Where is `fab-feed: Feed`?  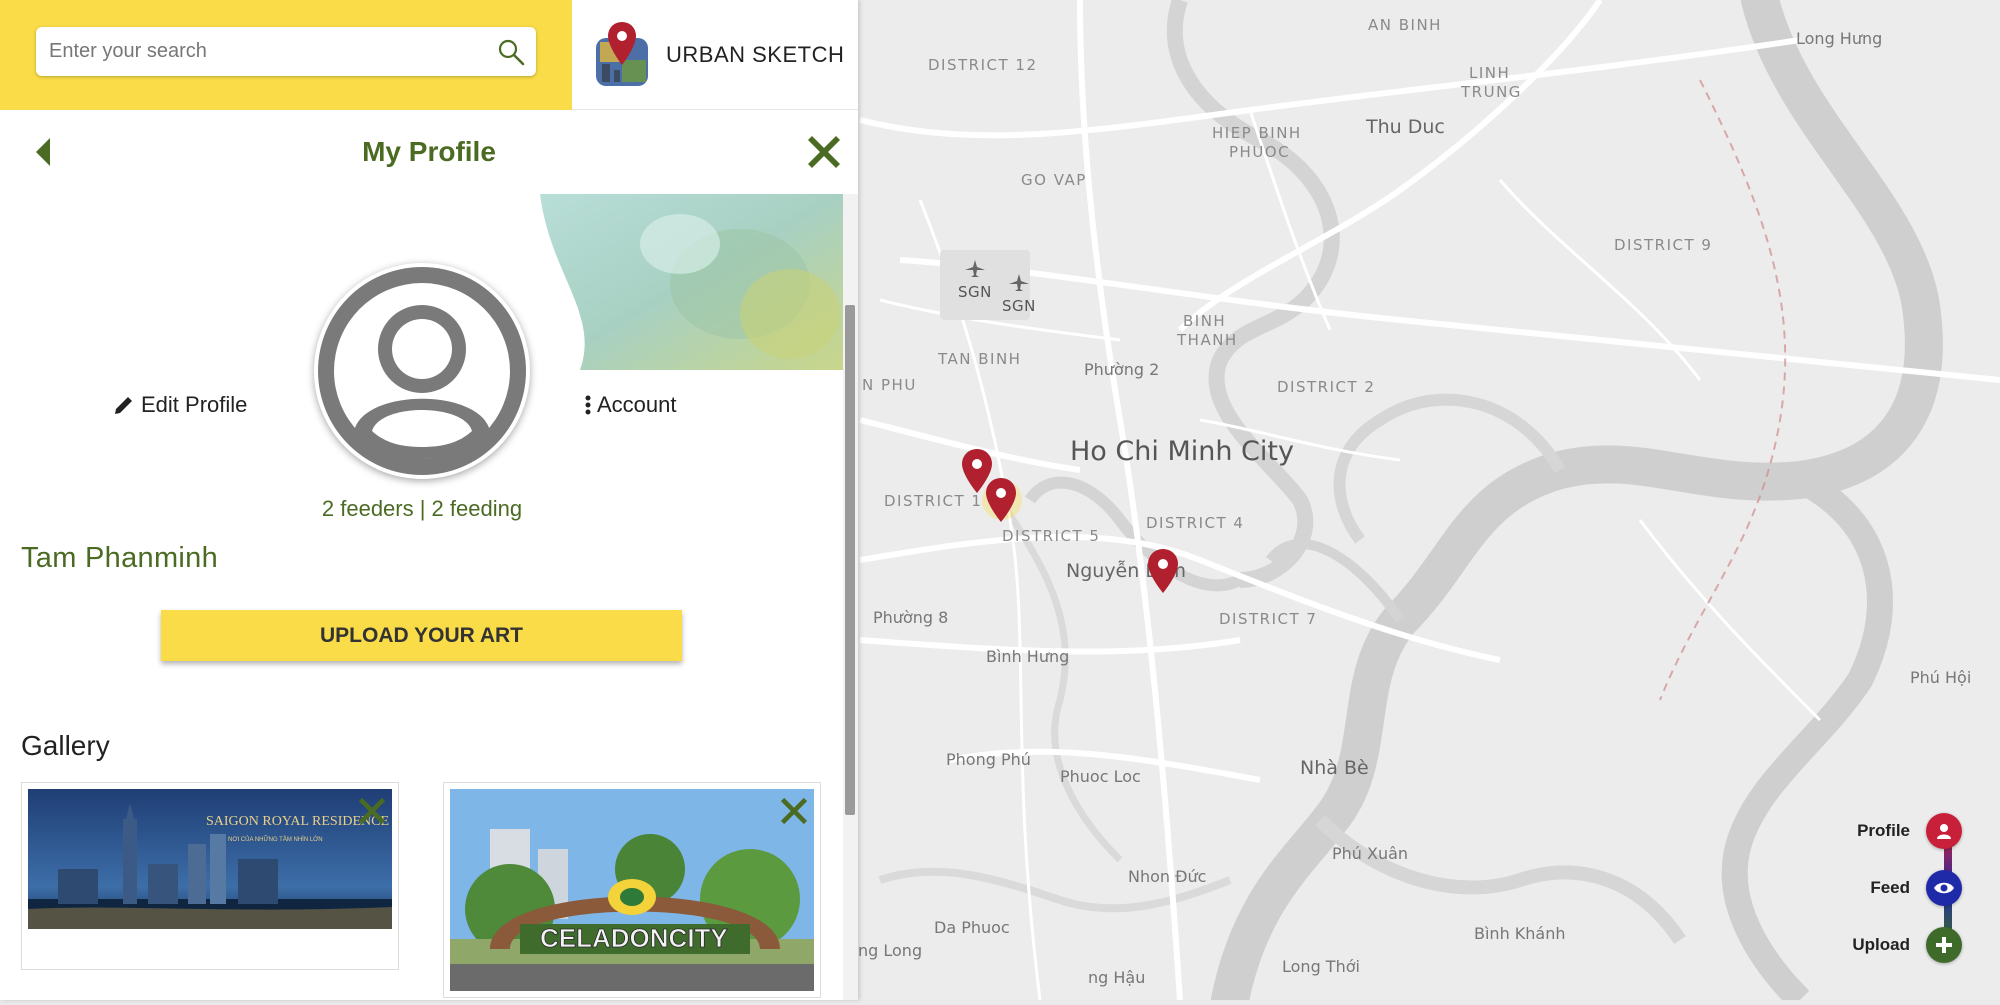 fab-feed: Feed is located at coordinates (1916, 888).